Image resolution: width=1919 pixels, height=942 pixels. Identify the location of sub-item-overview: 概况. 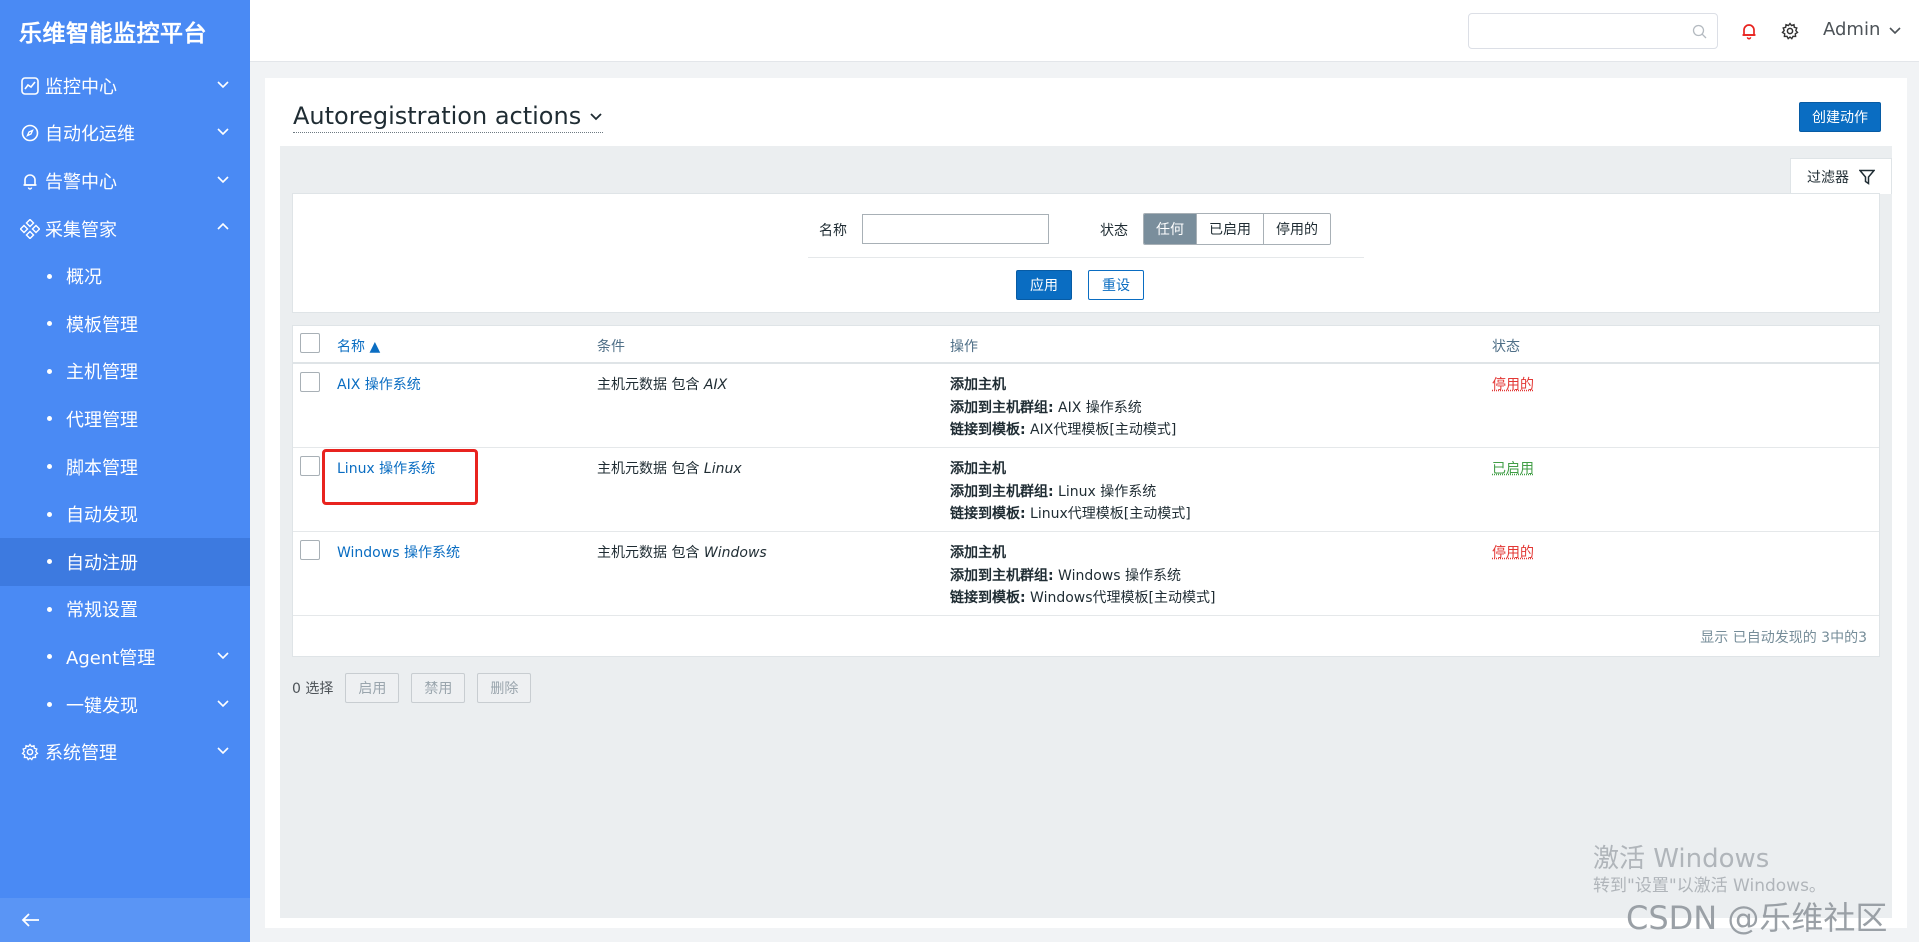
(125, 276).